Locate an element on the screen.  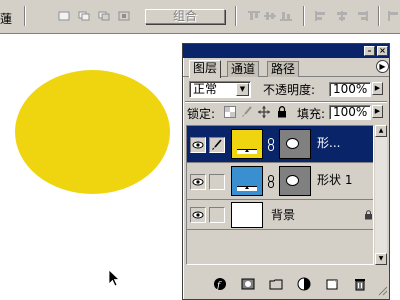
trash-icon is located at coordinates (360, 284).